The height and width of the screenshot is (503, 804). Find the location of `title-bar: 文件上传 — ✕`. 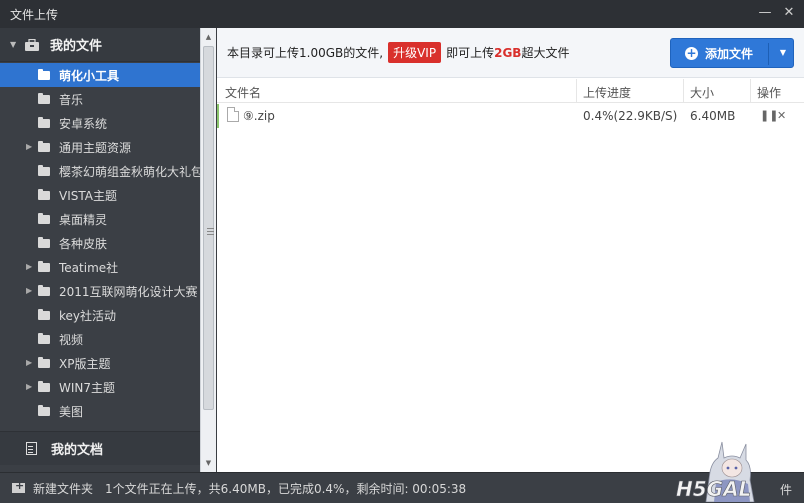

title-bar: 文件上传 — ✕ is located at coordinates (402, 14).